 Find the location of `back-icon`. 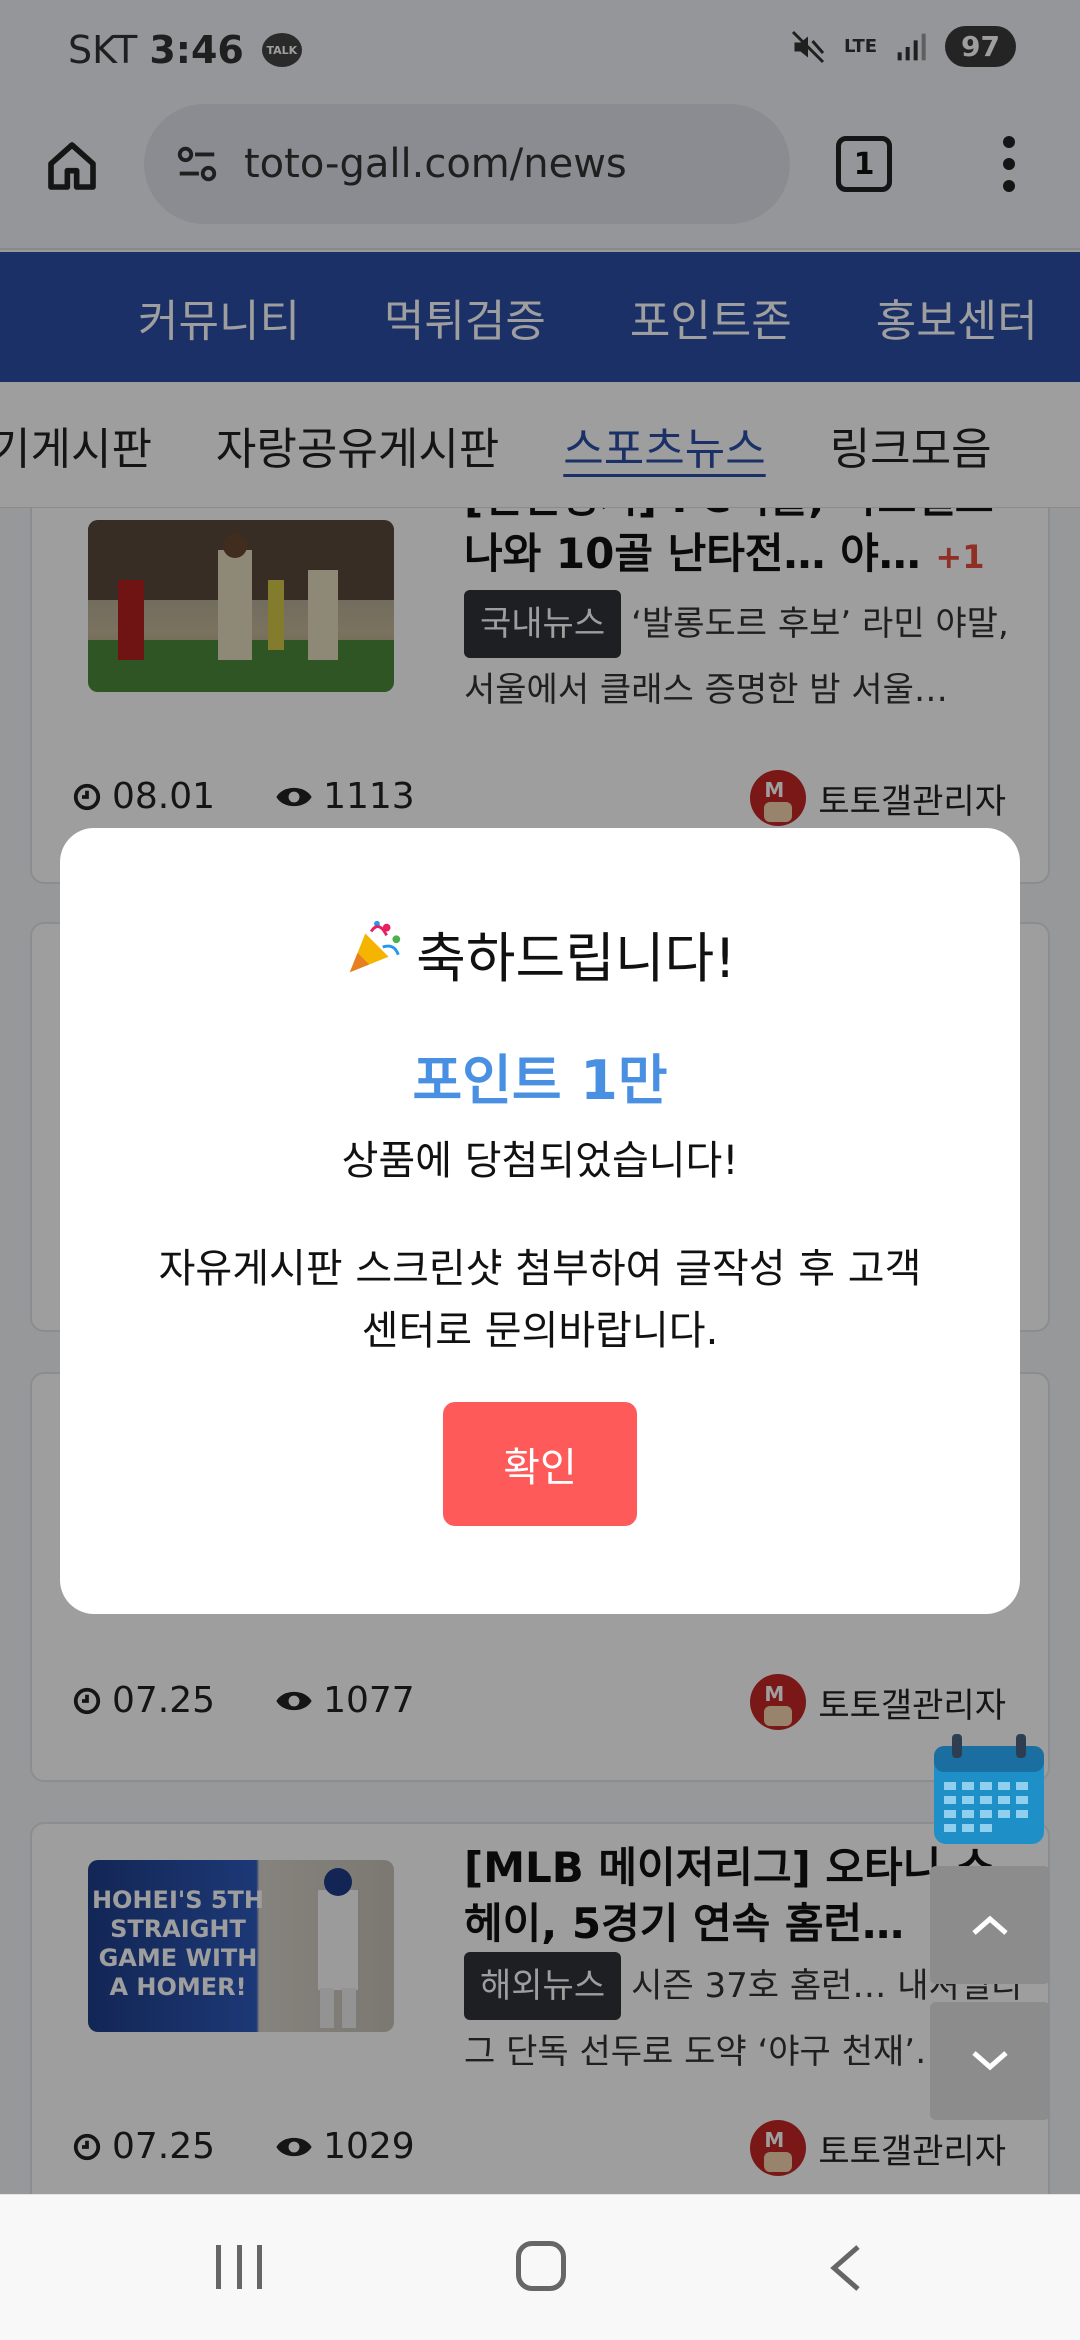

back-icon is located at coordinates (846, 2268).